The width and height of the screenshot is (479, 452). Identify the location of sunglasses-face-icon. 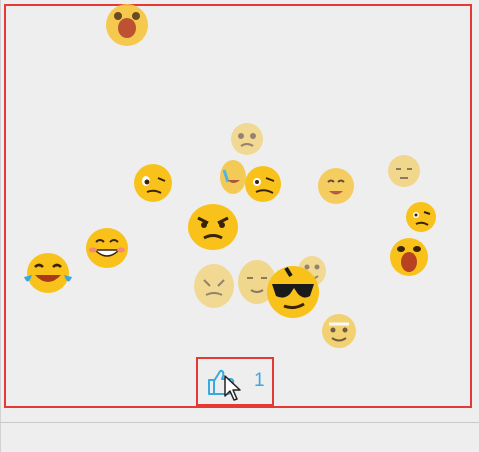
(293, 291).